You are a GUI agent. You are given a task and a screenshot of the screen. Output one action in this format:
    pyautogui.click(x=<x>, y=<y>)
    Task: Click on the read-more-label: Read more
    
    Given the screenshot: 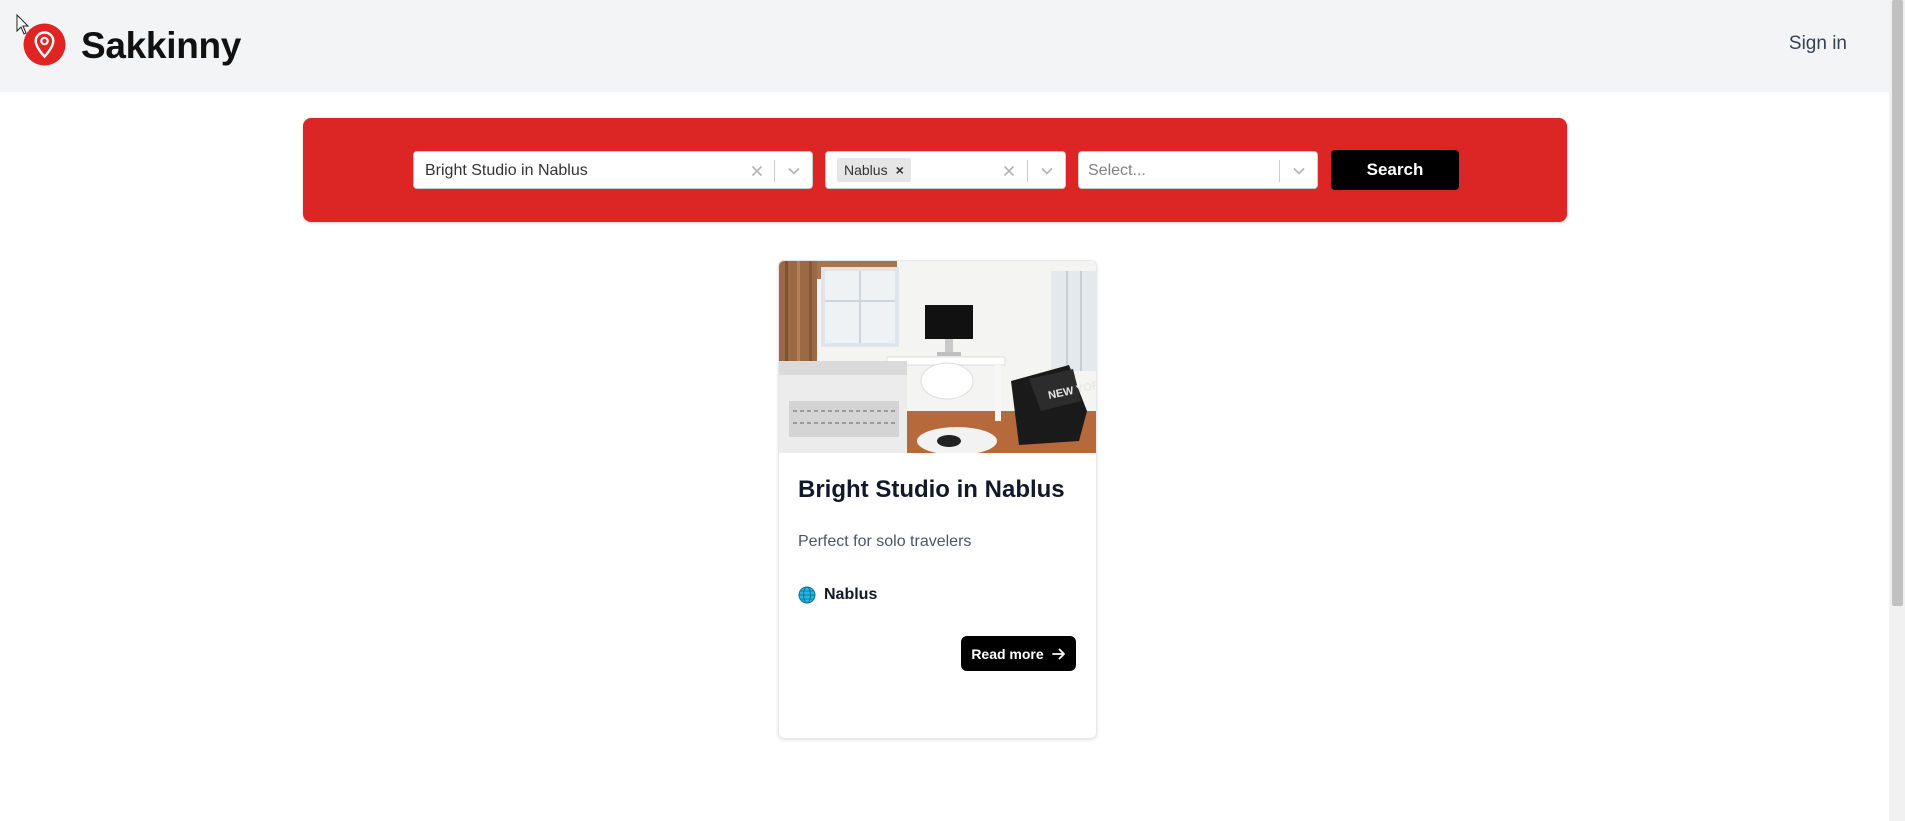 What is the action you would take?
    pyautogui.click(x=1007, y=653)
    